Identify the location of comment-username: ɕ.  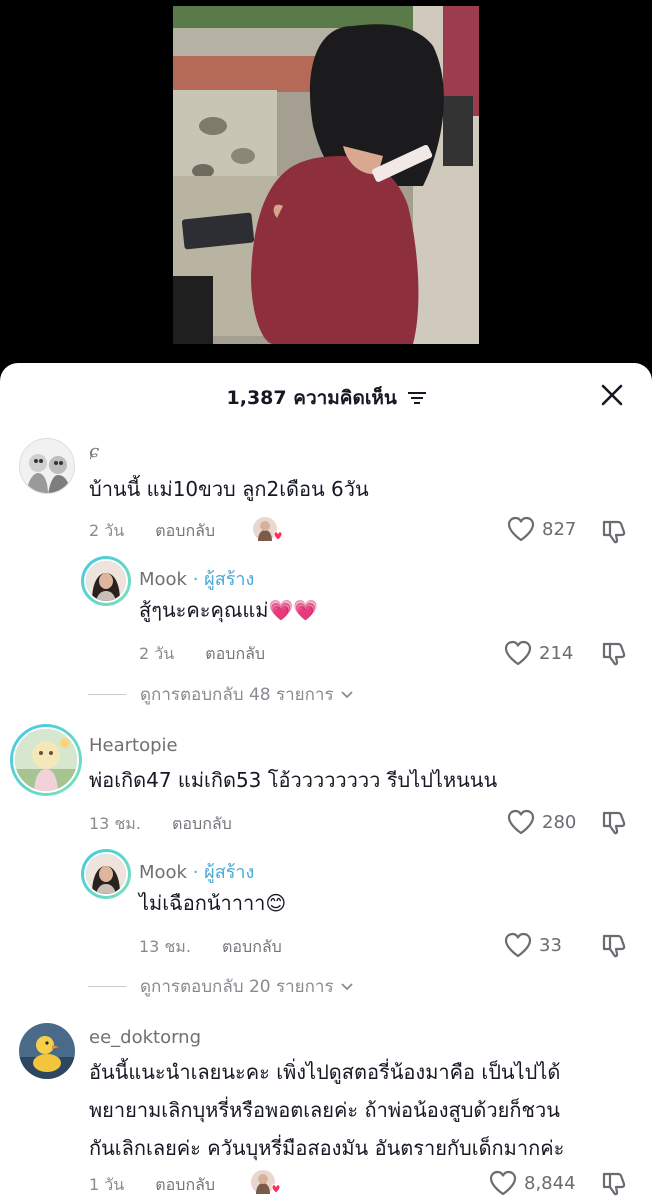
(94, 451).